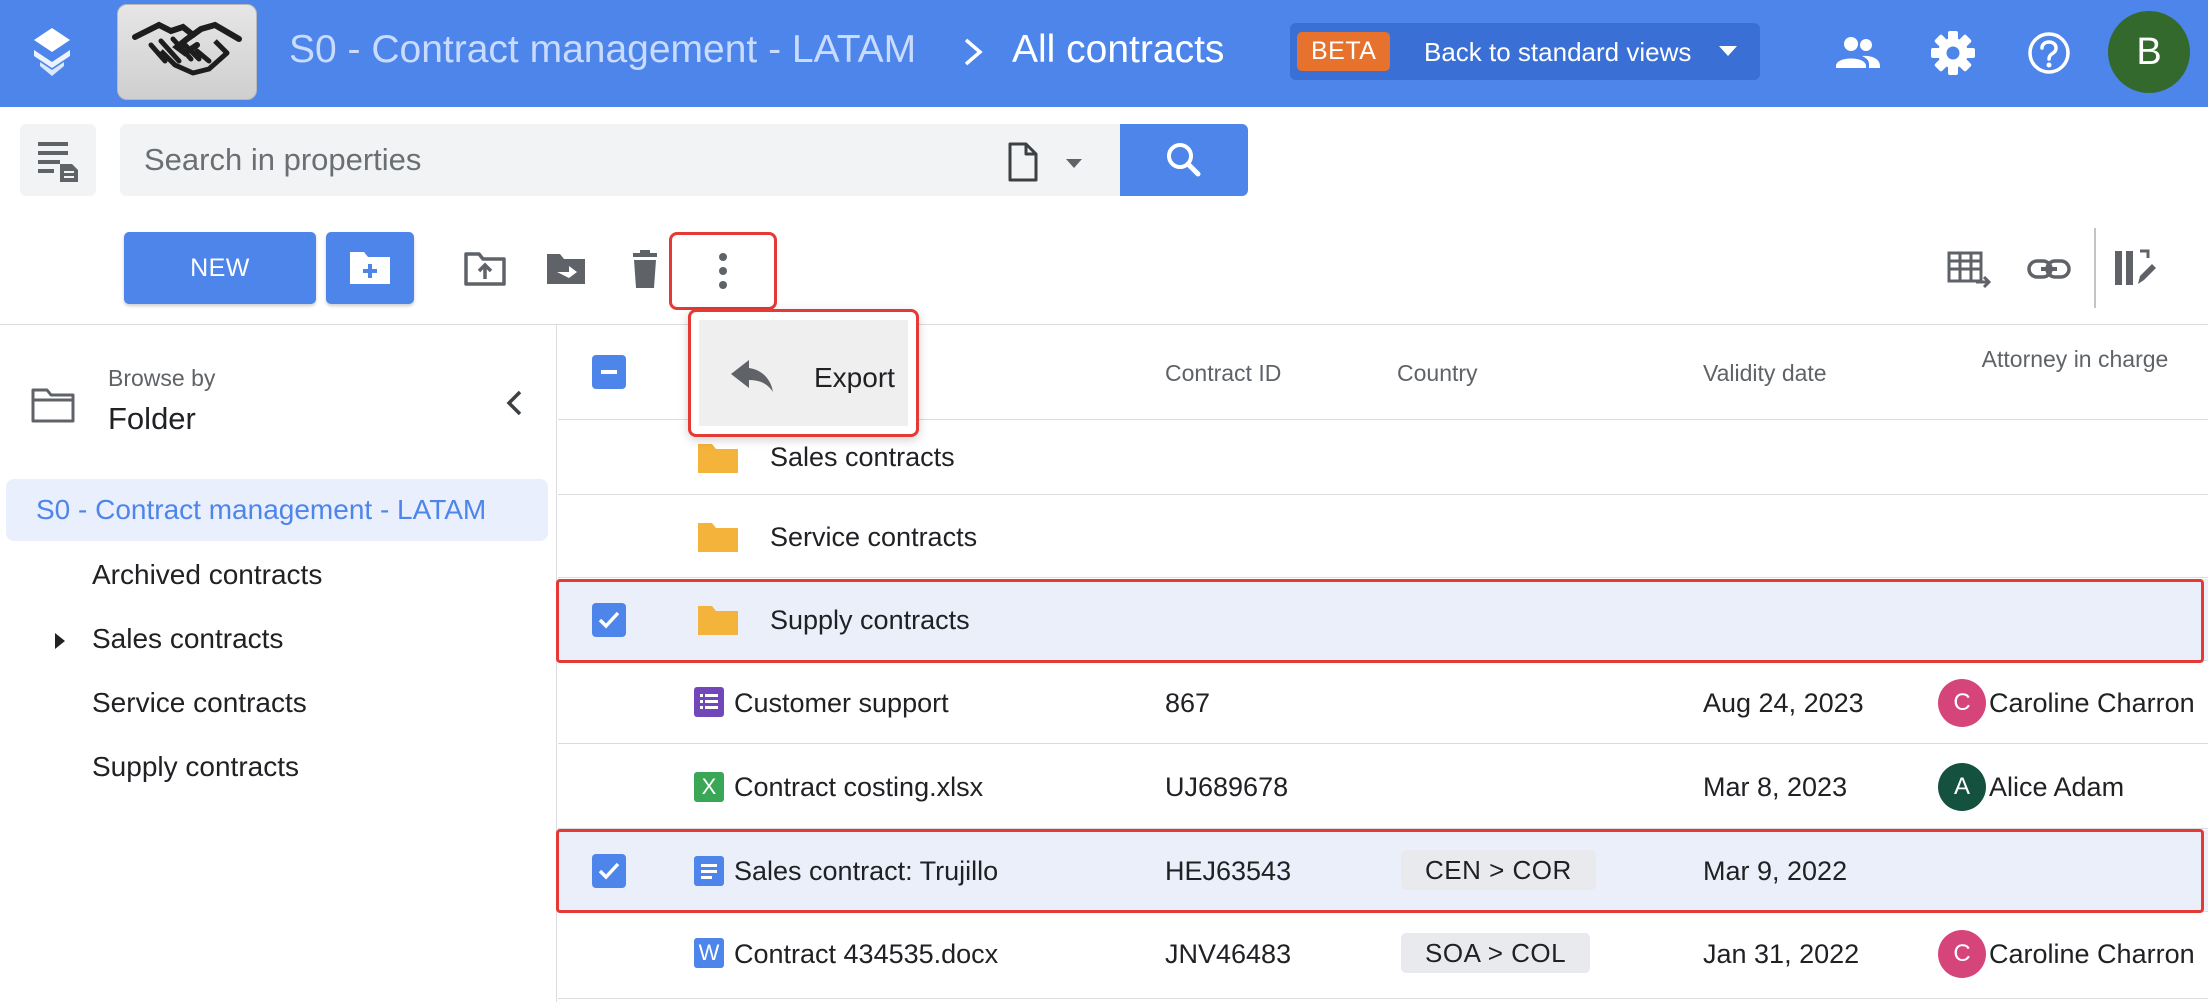 The height and width of the screenshot is (1002, 2208). Describe the element at coordinates (152, 419) in the screenshot. I see `browse-mode-selector: Folder` at that location.